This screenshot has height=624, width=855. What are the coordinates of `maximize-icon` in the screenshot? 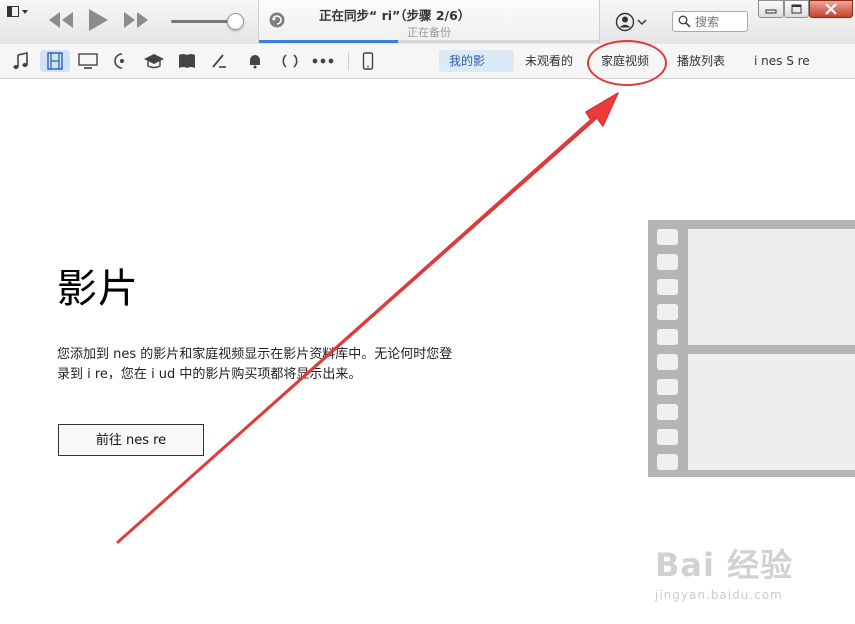 It's located at (796, 9).